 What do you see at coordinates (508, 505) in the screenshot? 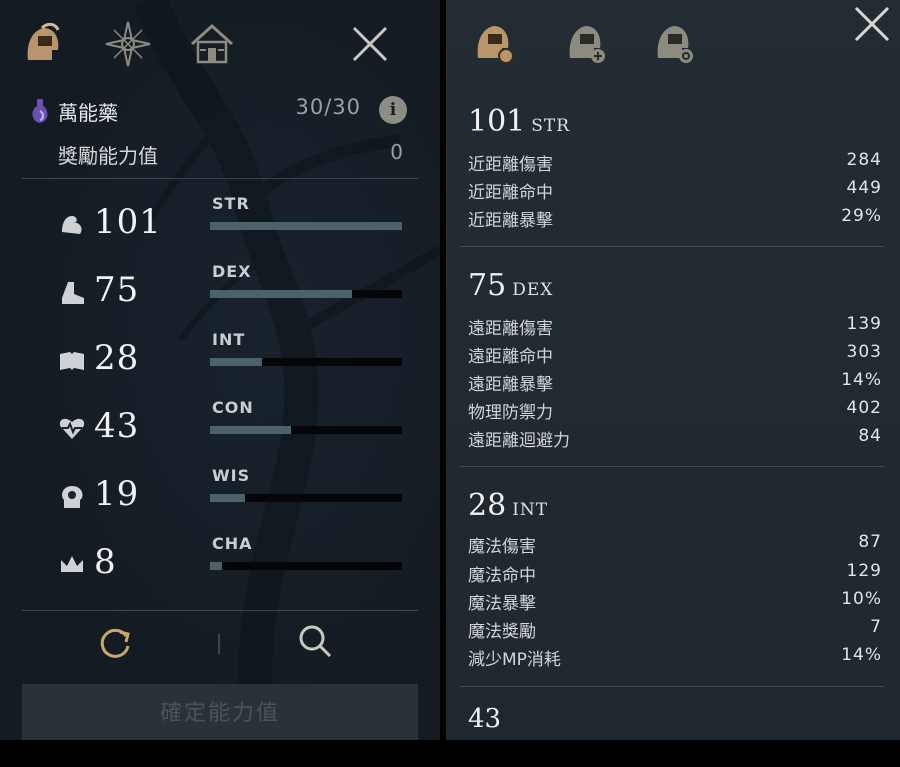
I see `section-title-int: 28 INT` at bounding box center [508, 505].